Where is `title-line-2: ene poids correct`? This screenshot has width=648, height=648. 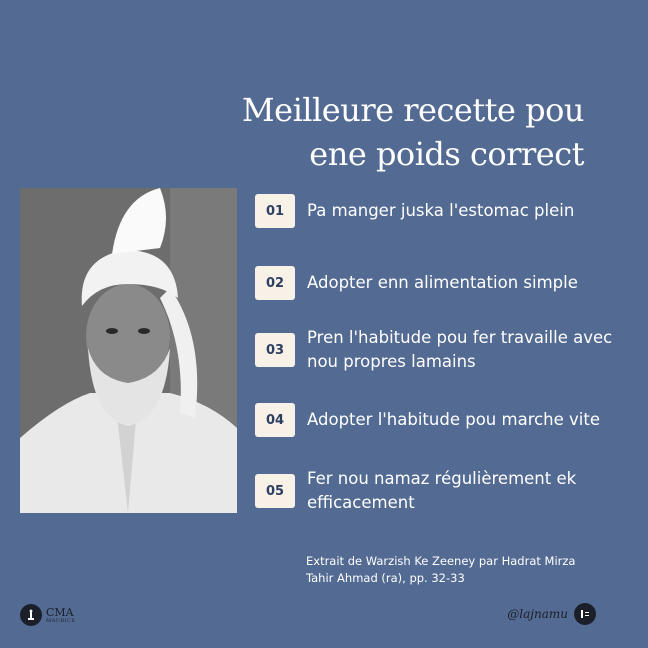
title-line-2: ene poids correct is located at coordinates (446, 154).